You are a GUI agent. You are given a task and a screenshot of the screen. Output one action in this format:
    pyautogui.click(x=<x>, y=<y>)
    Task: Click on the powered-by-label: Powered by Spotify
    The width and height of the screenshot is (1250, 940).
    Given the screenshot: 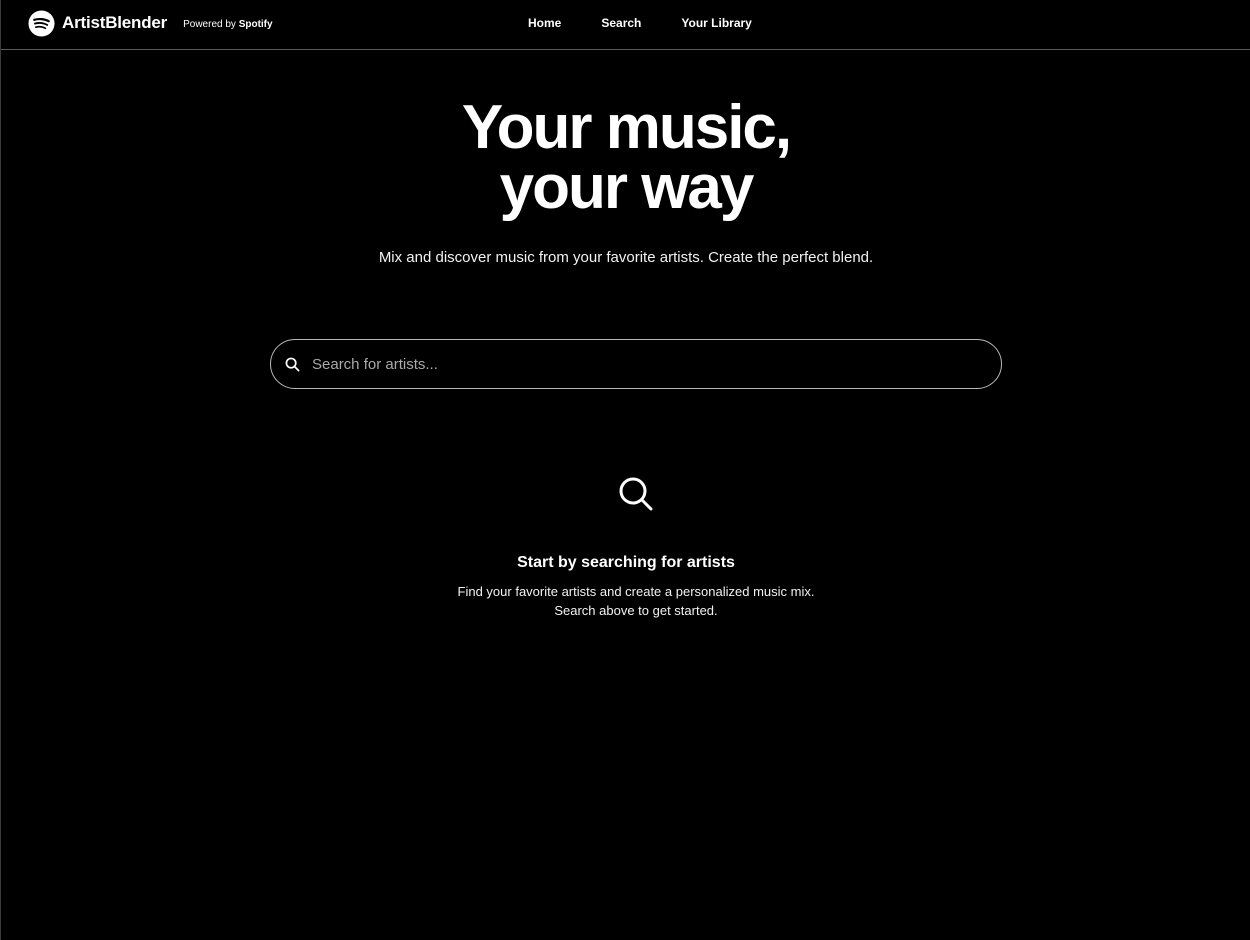 What is the action you would take?
    pyautogui.click(x=227, y=24)
    